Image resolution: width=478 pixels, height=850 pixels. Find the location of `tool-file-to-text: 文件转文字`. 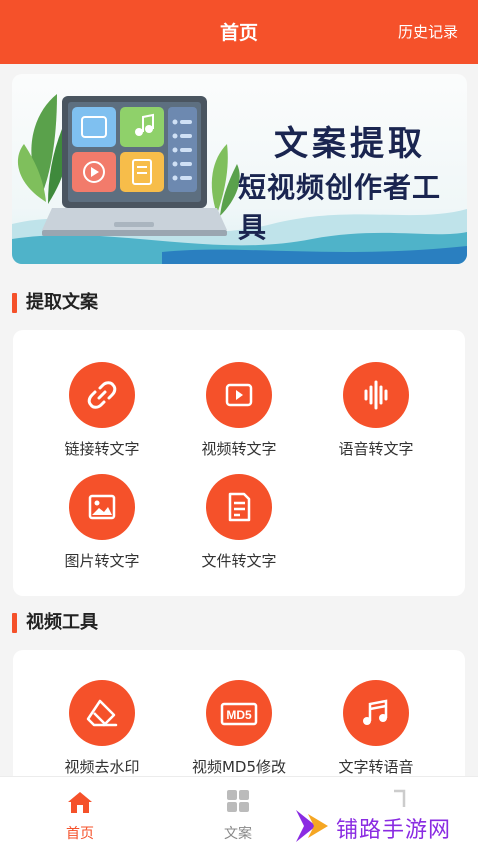

tool-file-to-text: 文件转文字 is located at coordinates (239, 522).